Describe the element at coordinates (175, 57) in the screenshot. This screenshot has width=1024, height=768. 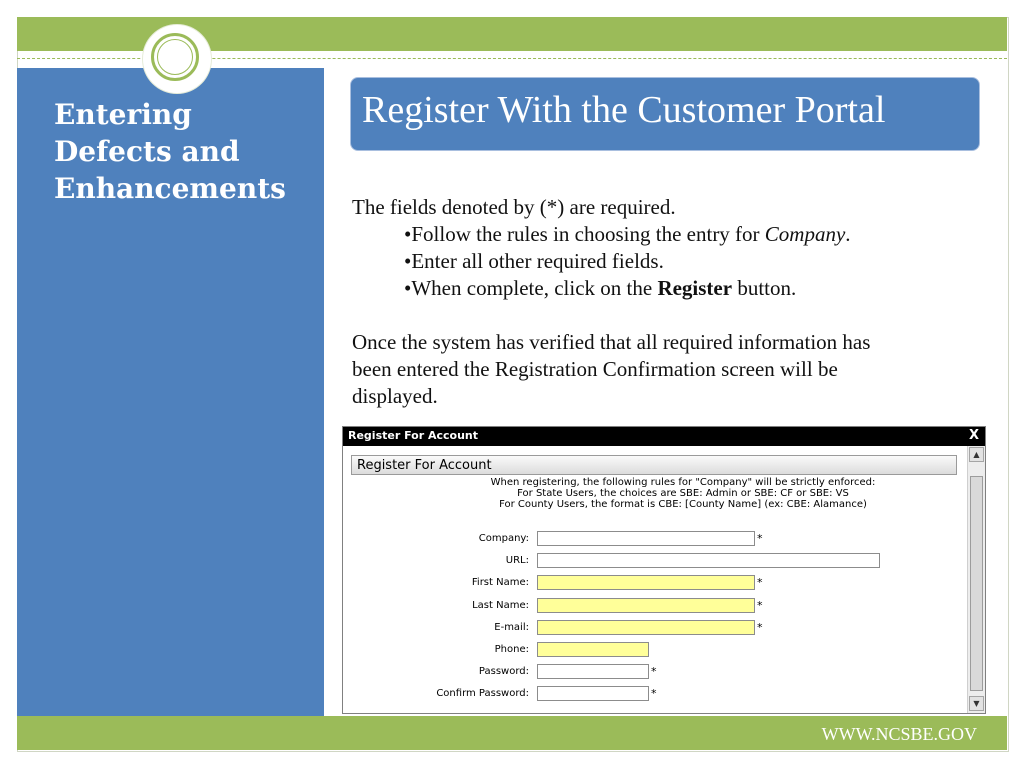
I see `circle-emblem-inner` at that location.